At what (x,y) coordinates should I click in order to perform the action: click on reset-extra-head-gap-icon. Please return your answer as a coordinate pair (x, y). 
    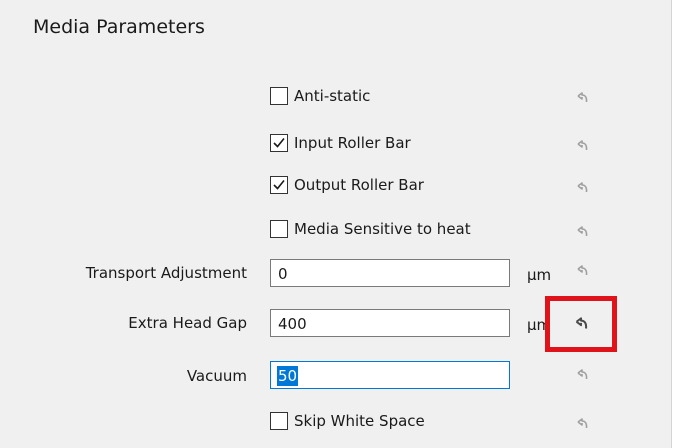
    Looking at the image, I should click on (581, 324).